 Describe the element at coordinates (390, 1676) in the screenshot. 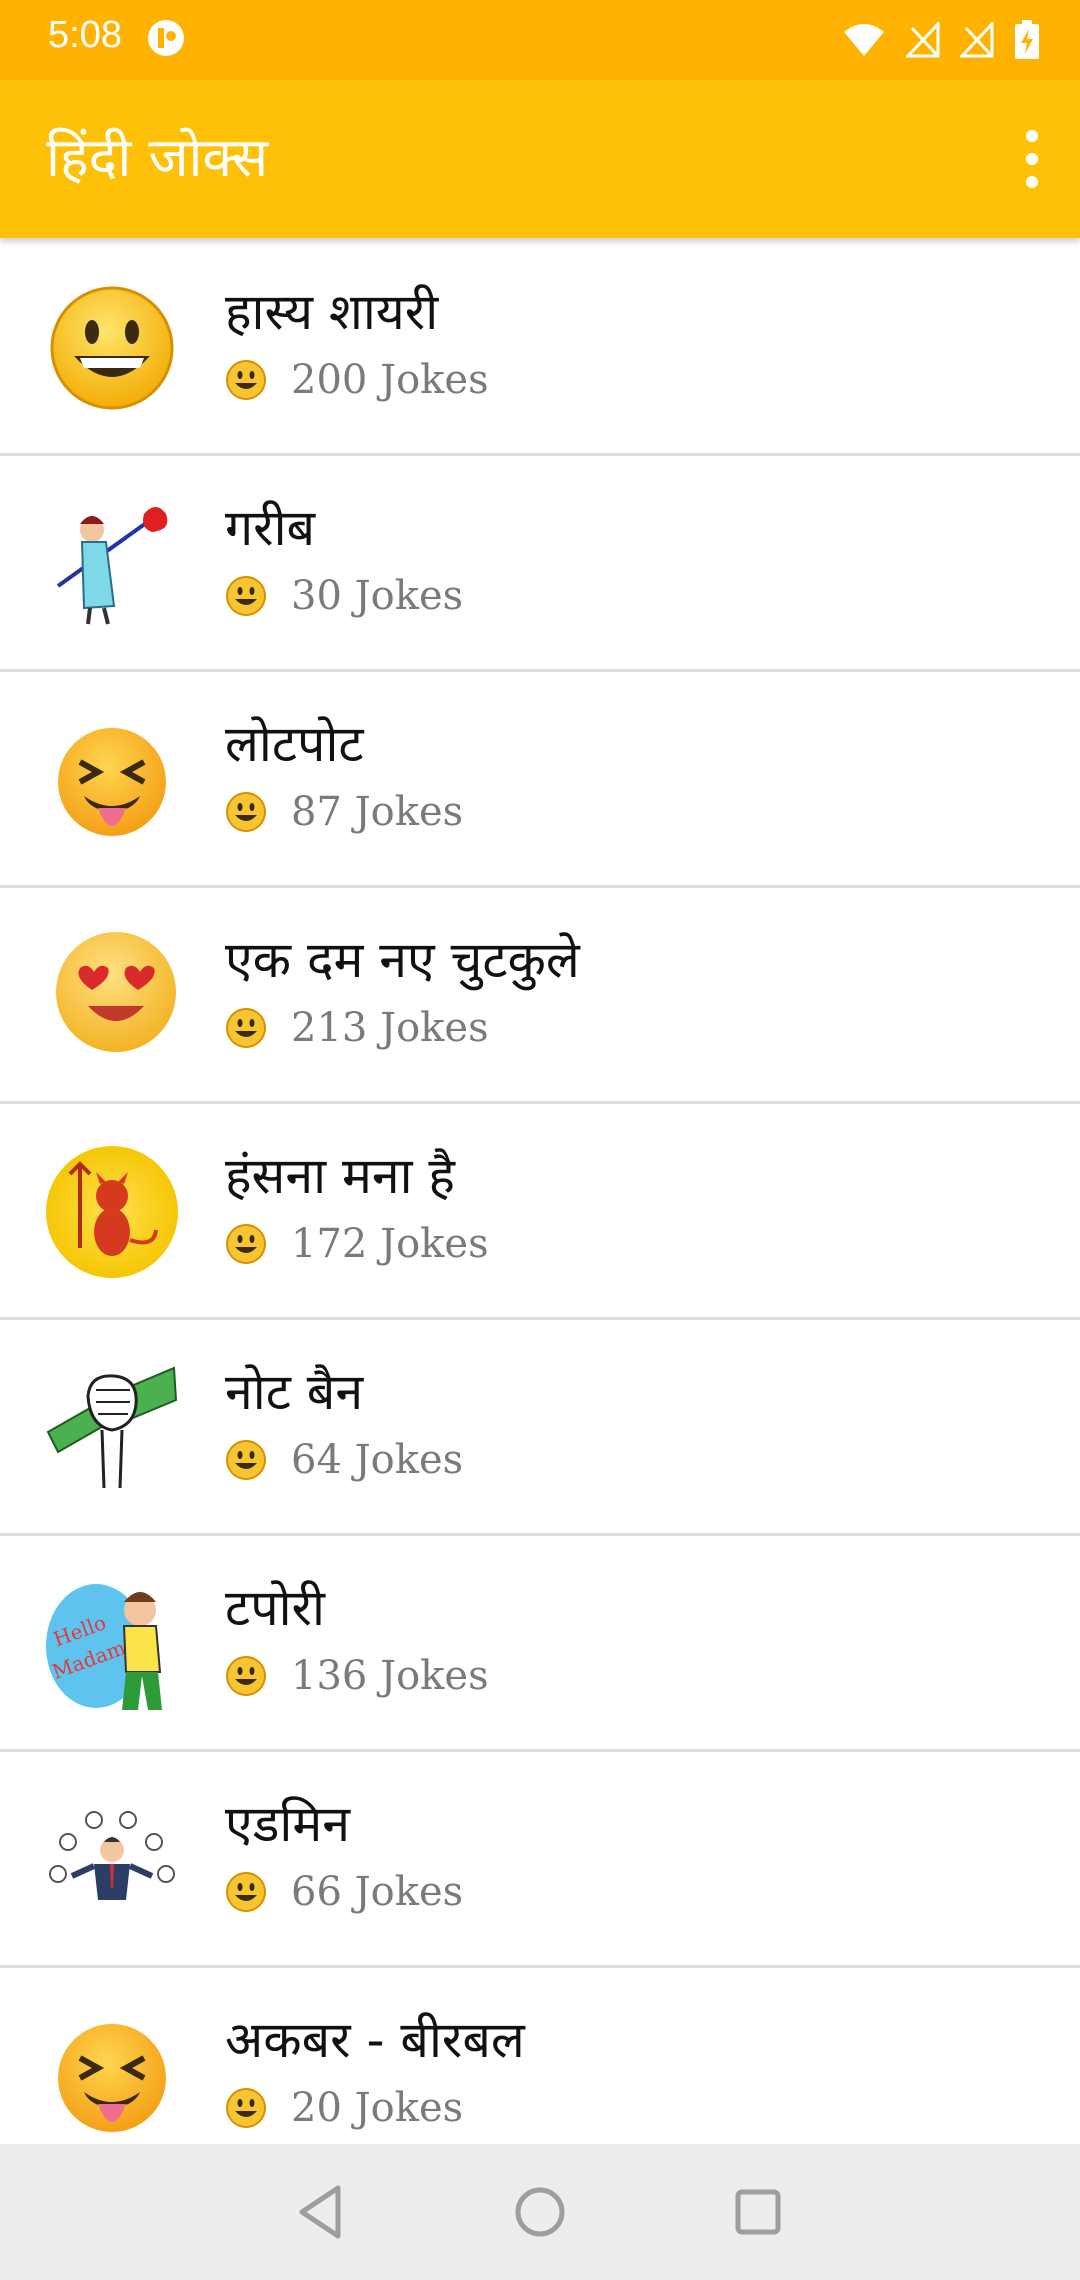

I see `category-count: 136 Jokes` at that location.